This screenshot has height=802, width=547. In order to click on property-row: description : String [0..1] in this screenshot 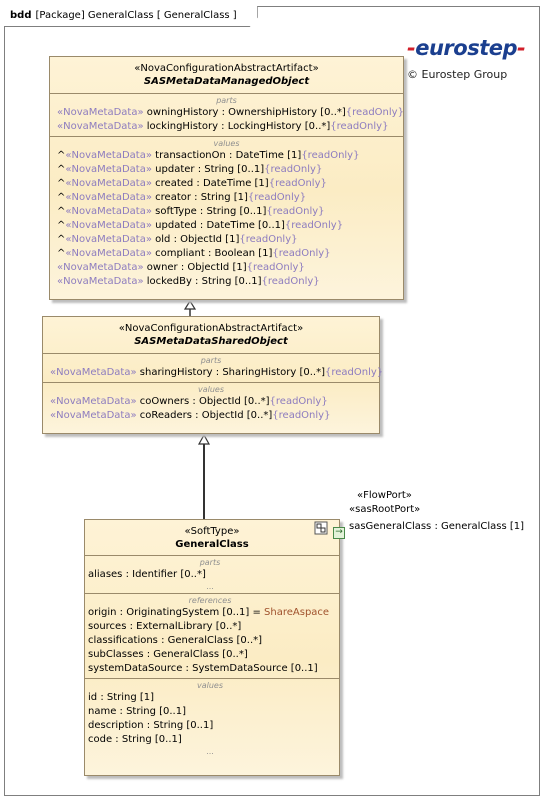, I will do `click(213, 726)`.